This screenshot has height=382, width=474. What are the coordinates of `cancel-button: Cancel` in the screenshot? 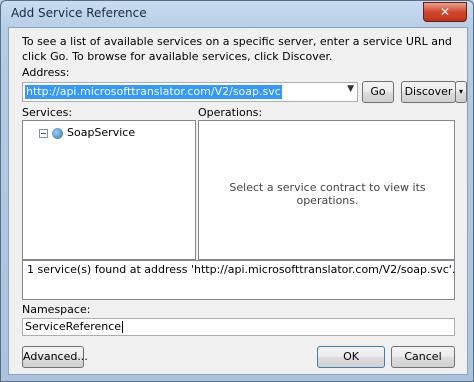 It's located at (423, 357).